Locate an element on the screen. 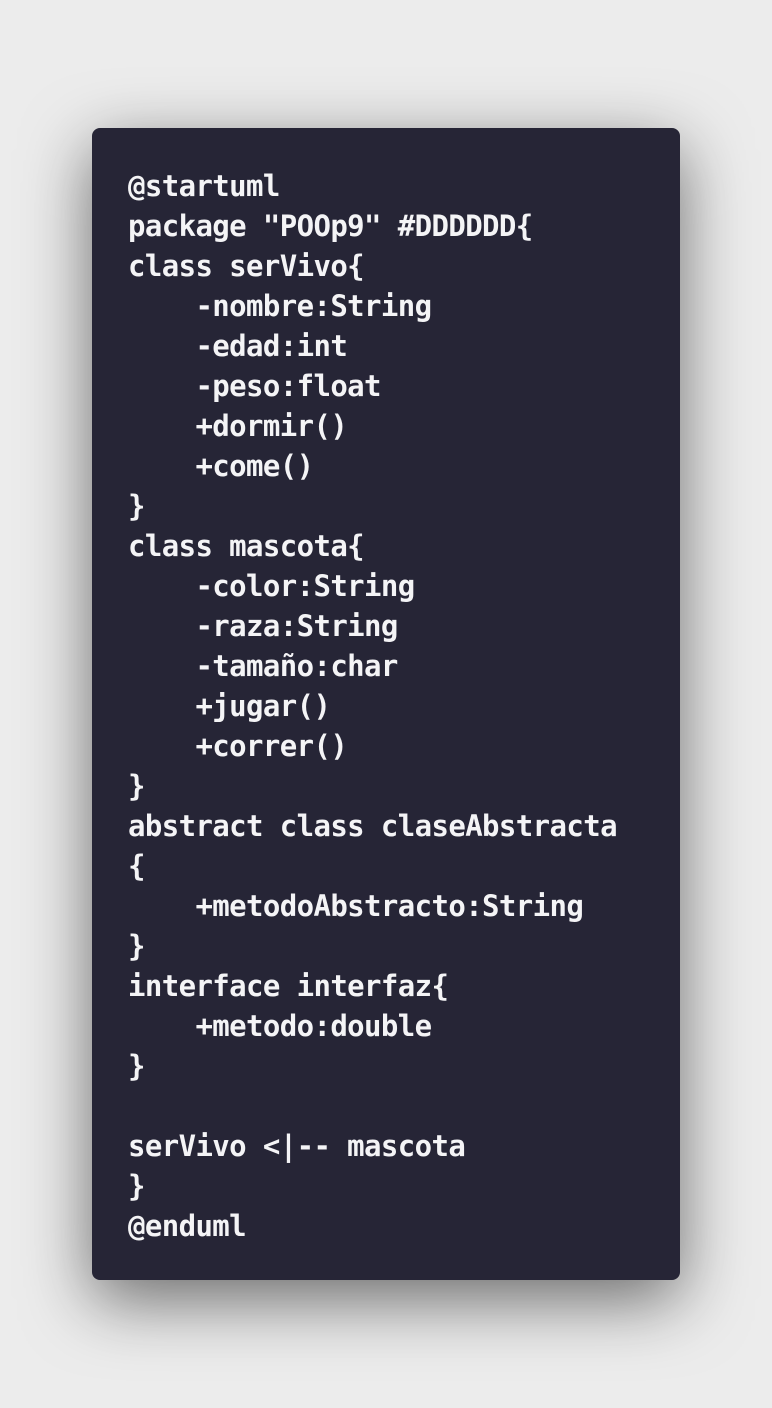  code-line: interface interfaz{ is located at coordinates (288, 986).